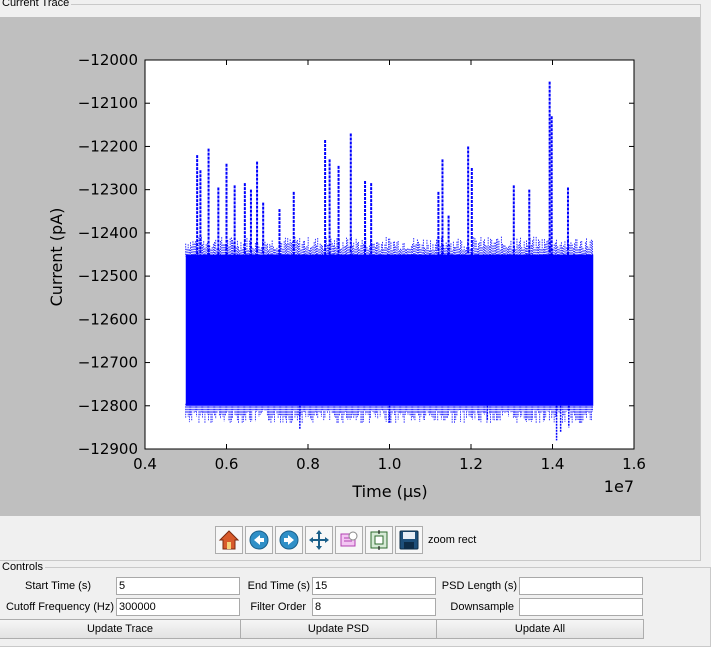 The height and width of the screenshot is (647, 711). I want to click on update-trace-button: Update Trace, so click(120, 629).